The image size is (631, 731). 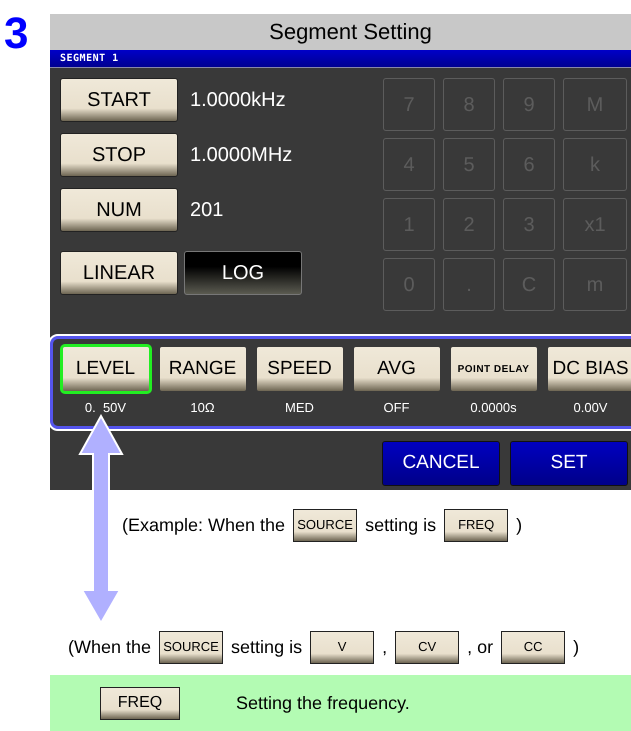 I want to click on window-title: Segment Setting, so click(x=340, y=32).